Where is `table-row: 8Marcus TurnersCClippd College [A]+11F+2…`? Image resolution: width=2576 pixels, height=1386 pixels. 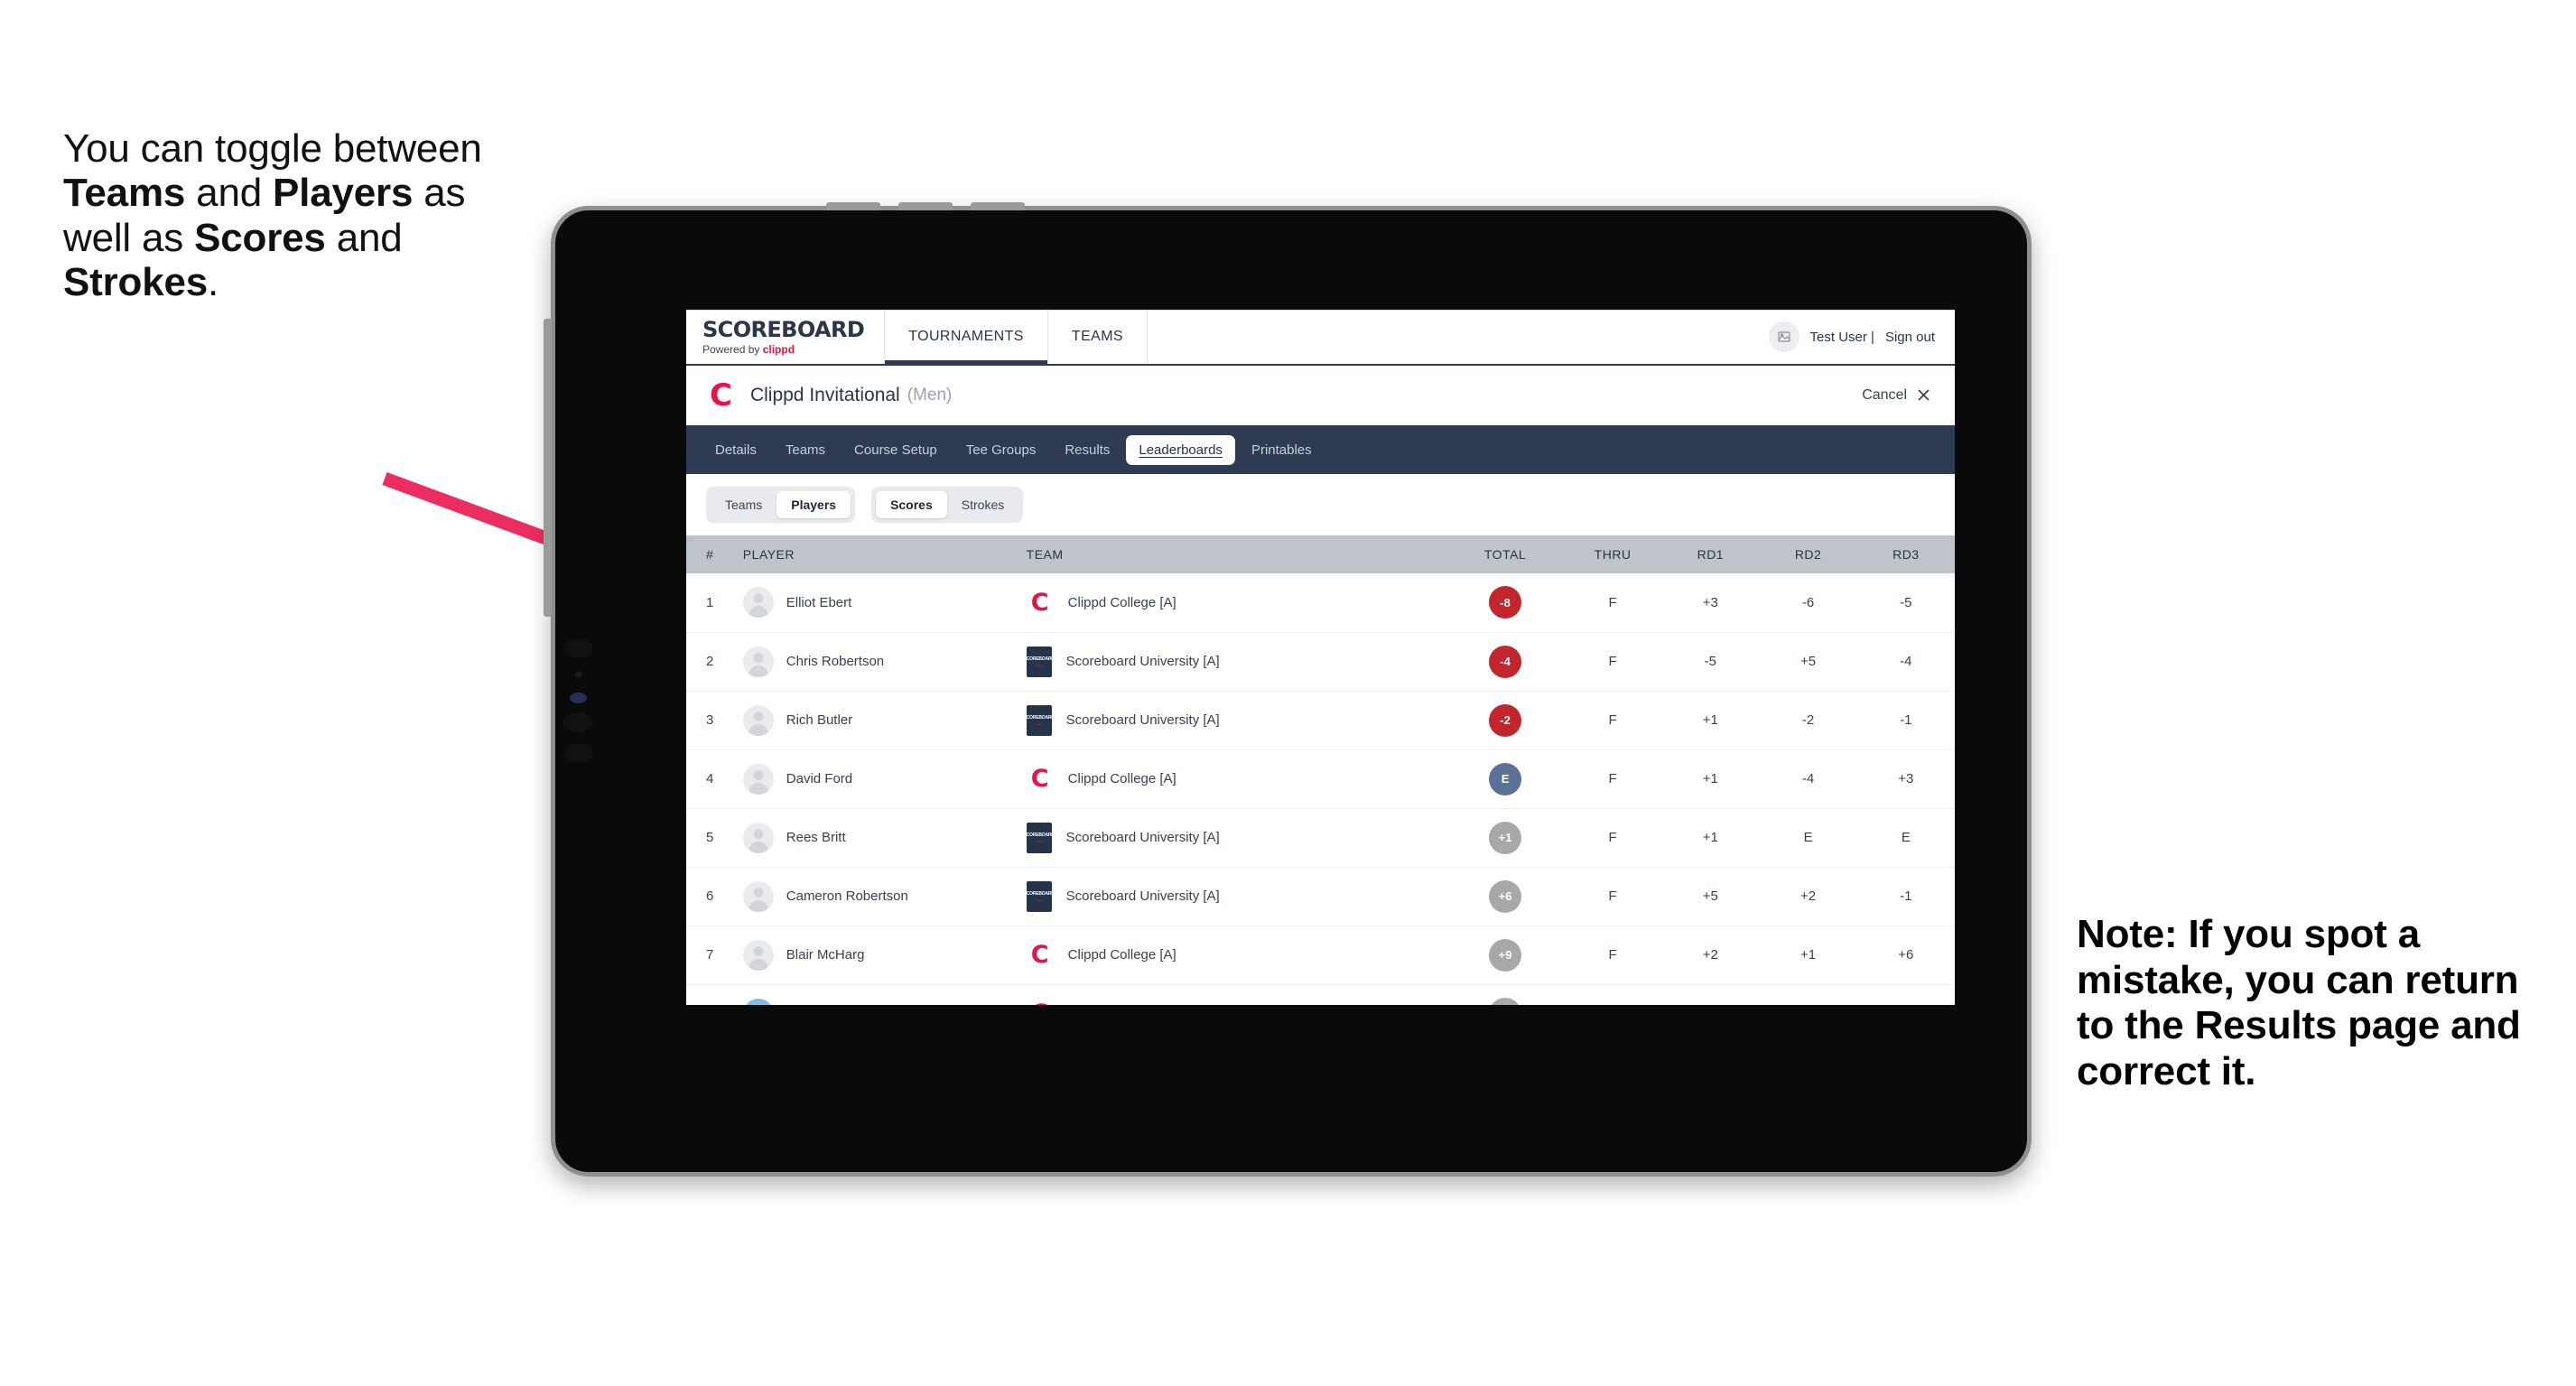 table-row: 8Marcus TurnersCClippd College [A]+11F+2… is located at coordinates (1320, 994).